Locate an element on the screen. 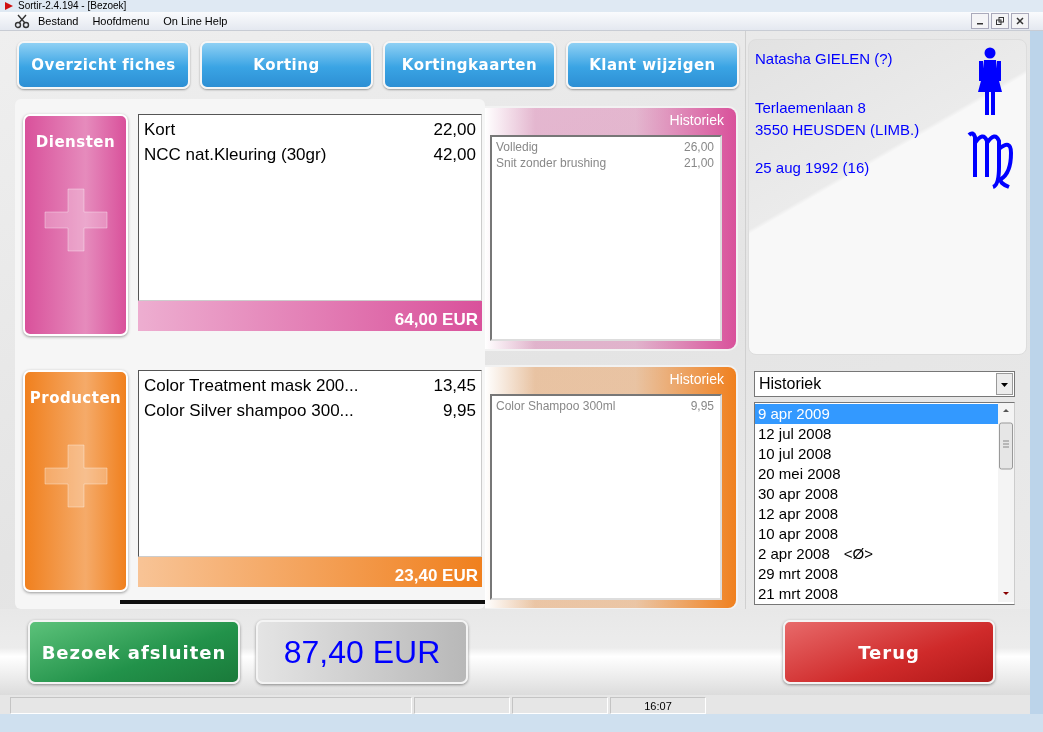 Image resolution: width=1043 pixels, height=732 pixels. item-price: 9,95 is located at coordinates (459, 411).